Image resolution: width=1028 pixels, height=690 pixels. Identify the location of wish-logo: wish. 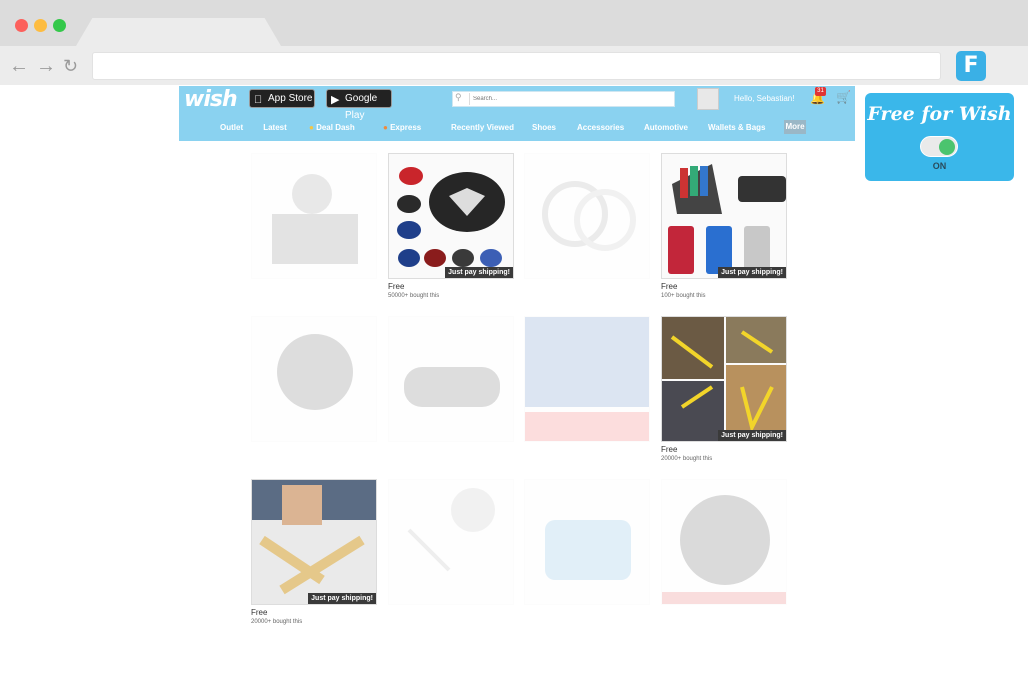
(211, 99).